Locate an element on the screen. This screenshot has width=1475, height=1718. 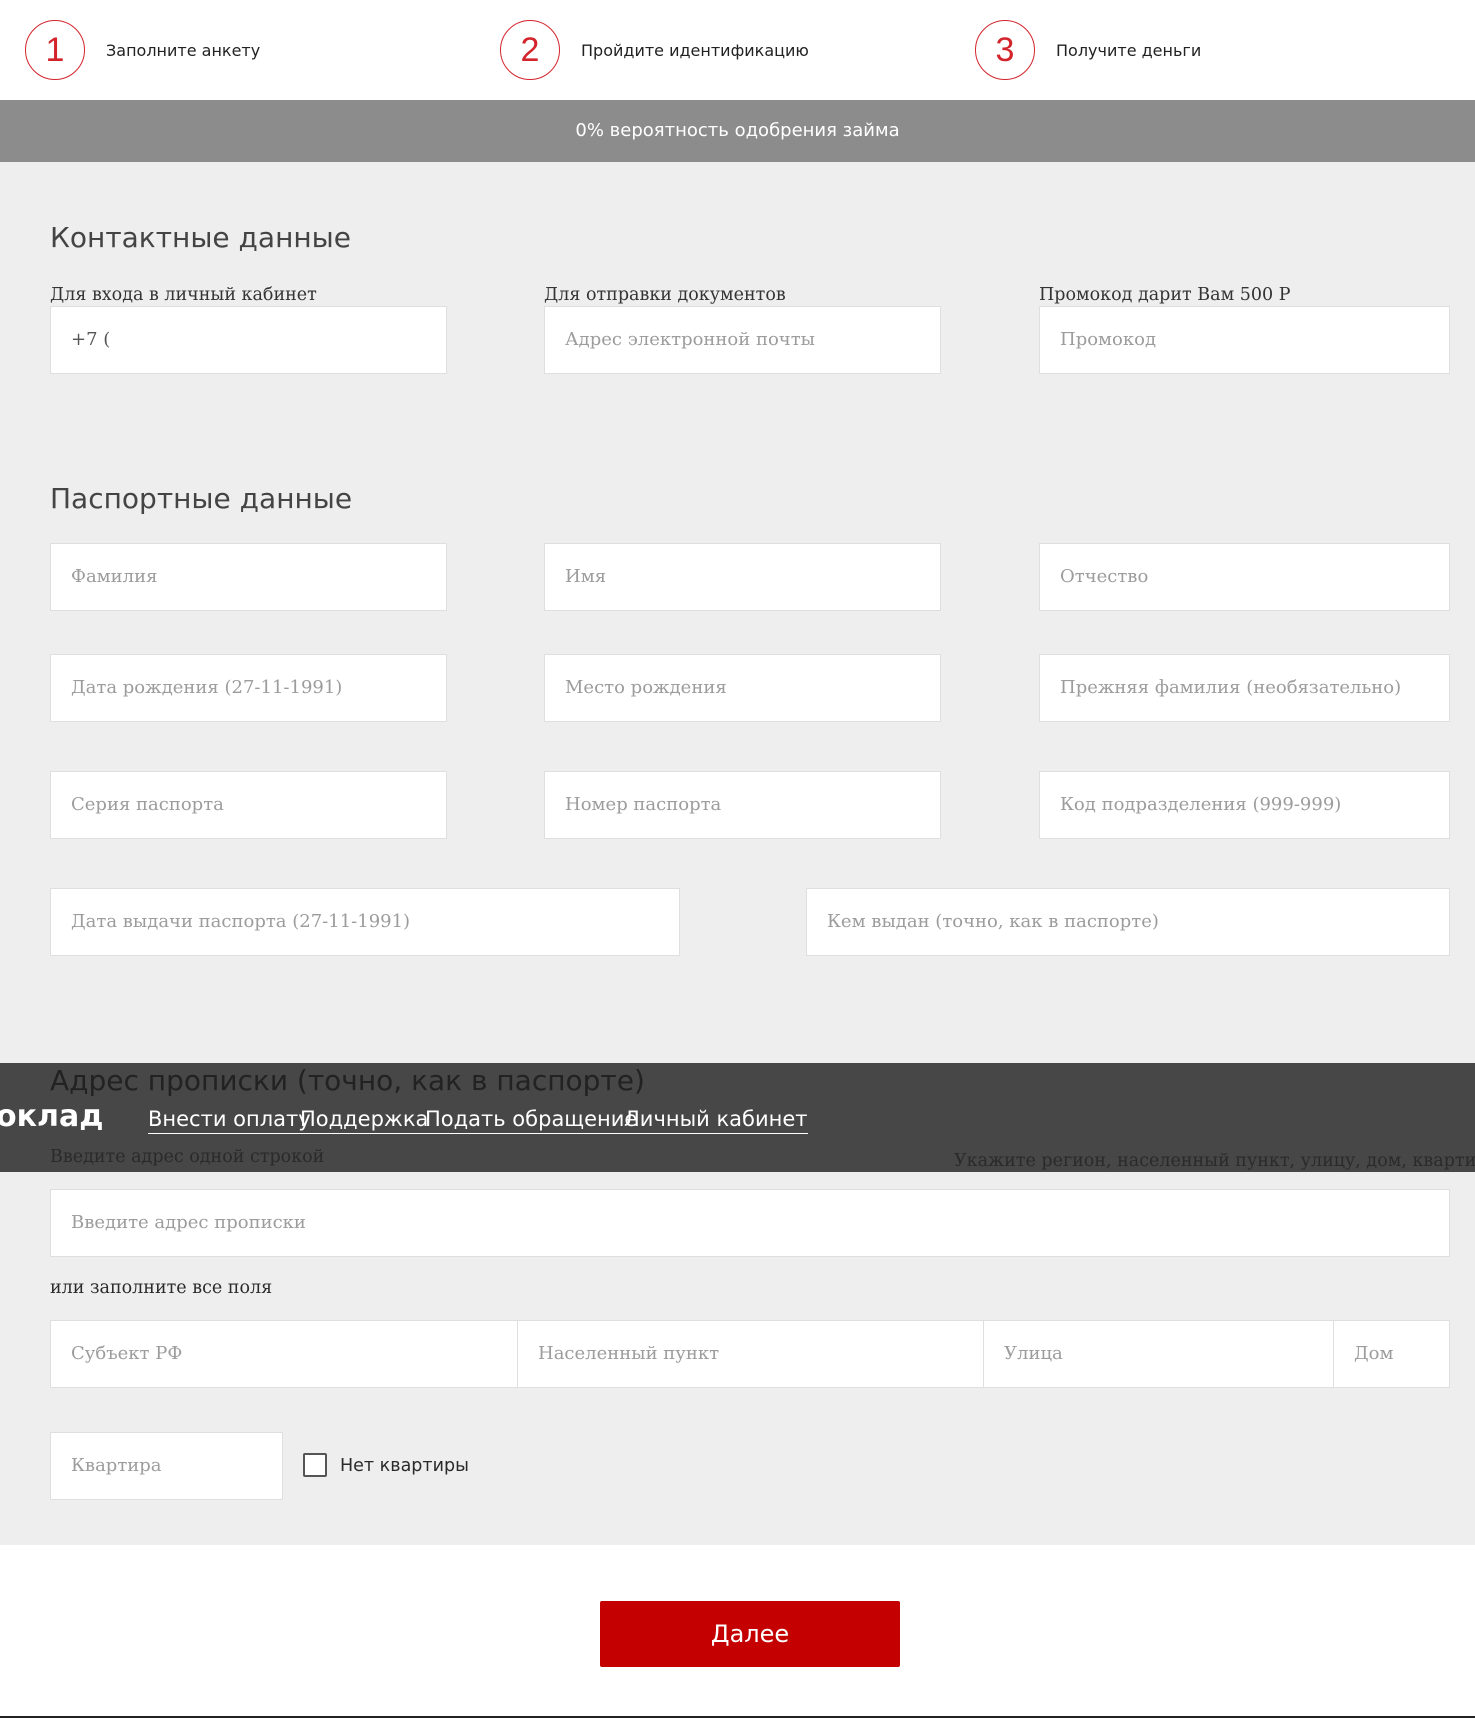
surname-input: Фамилия is located at coordinates (248, 577).